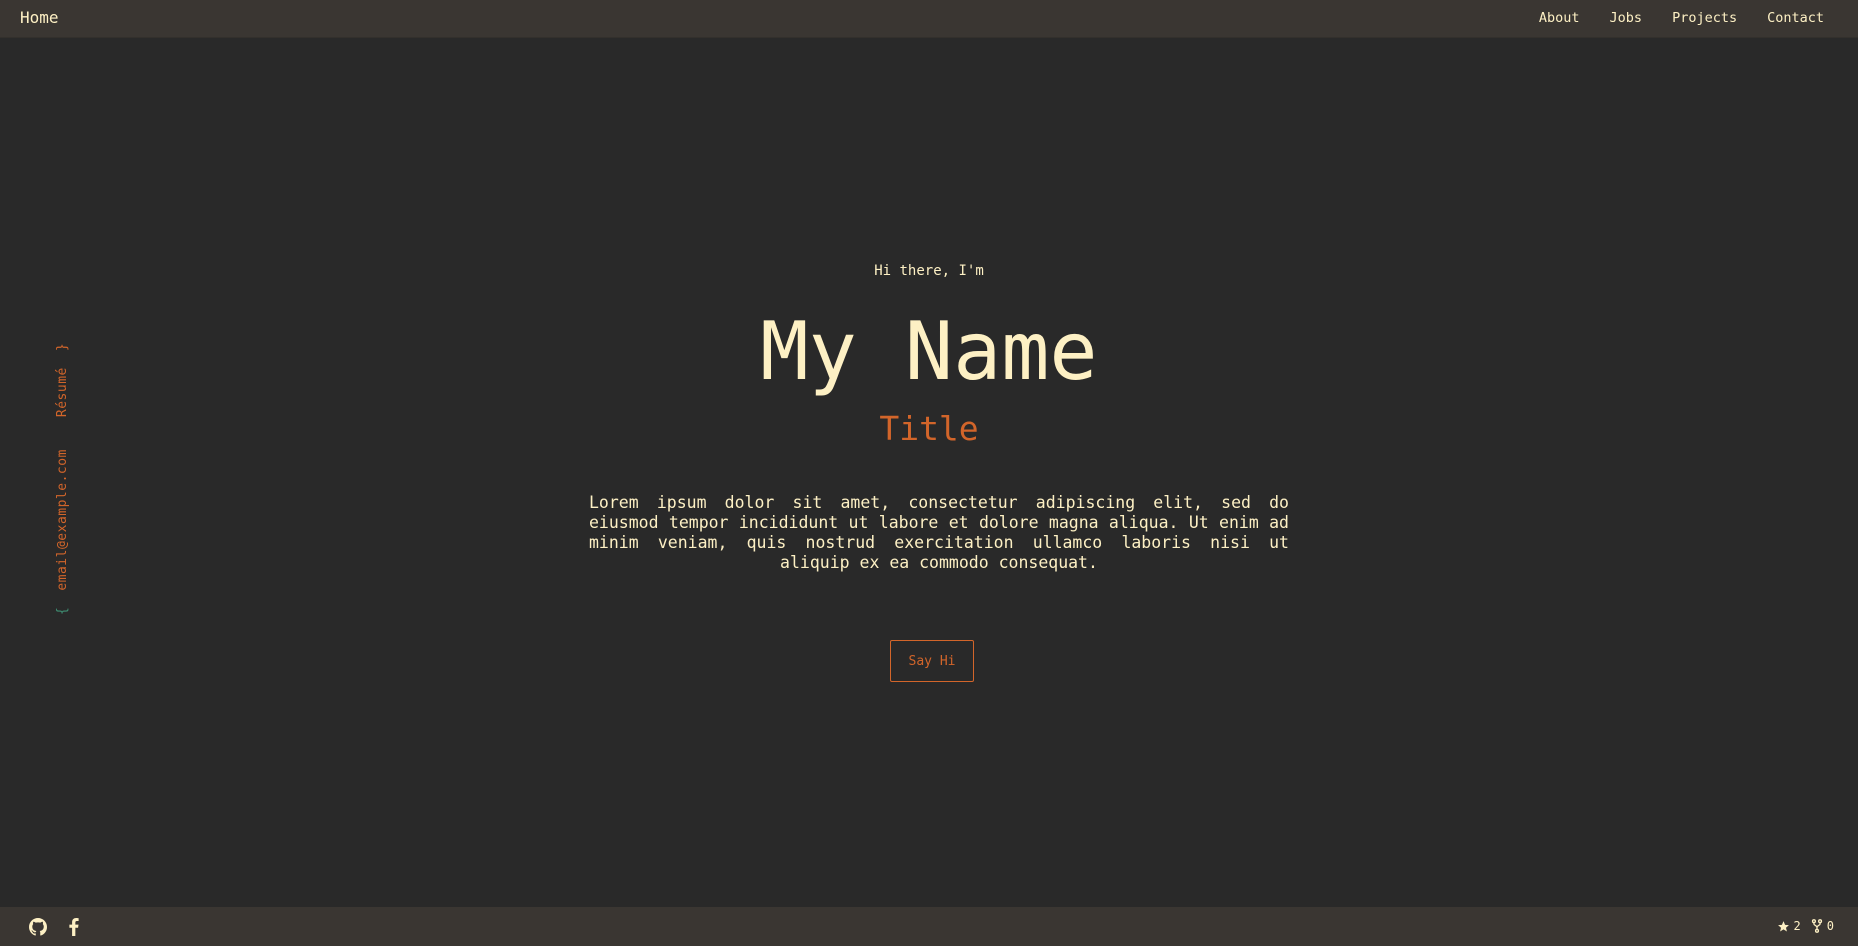  What do you see at coordinates (62, 520) in the screenshot?
I see `side-email-link: email@example.com` at bounding box center [62, 520].